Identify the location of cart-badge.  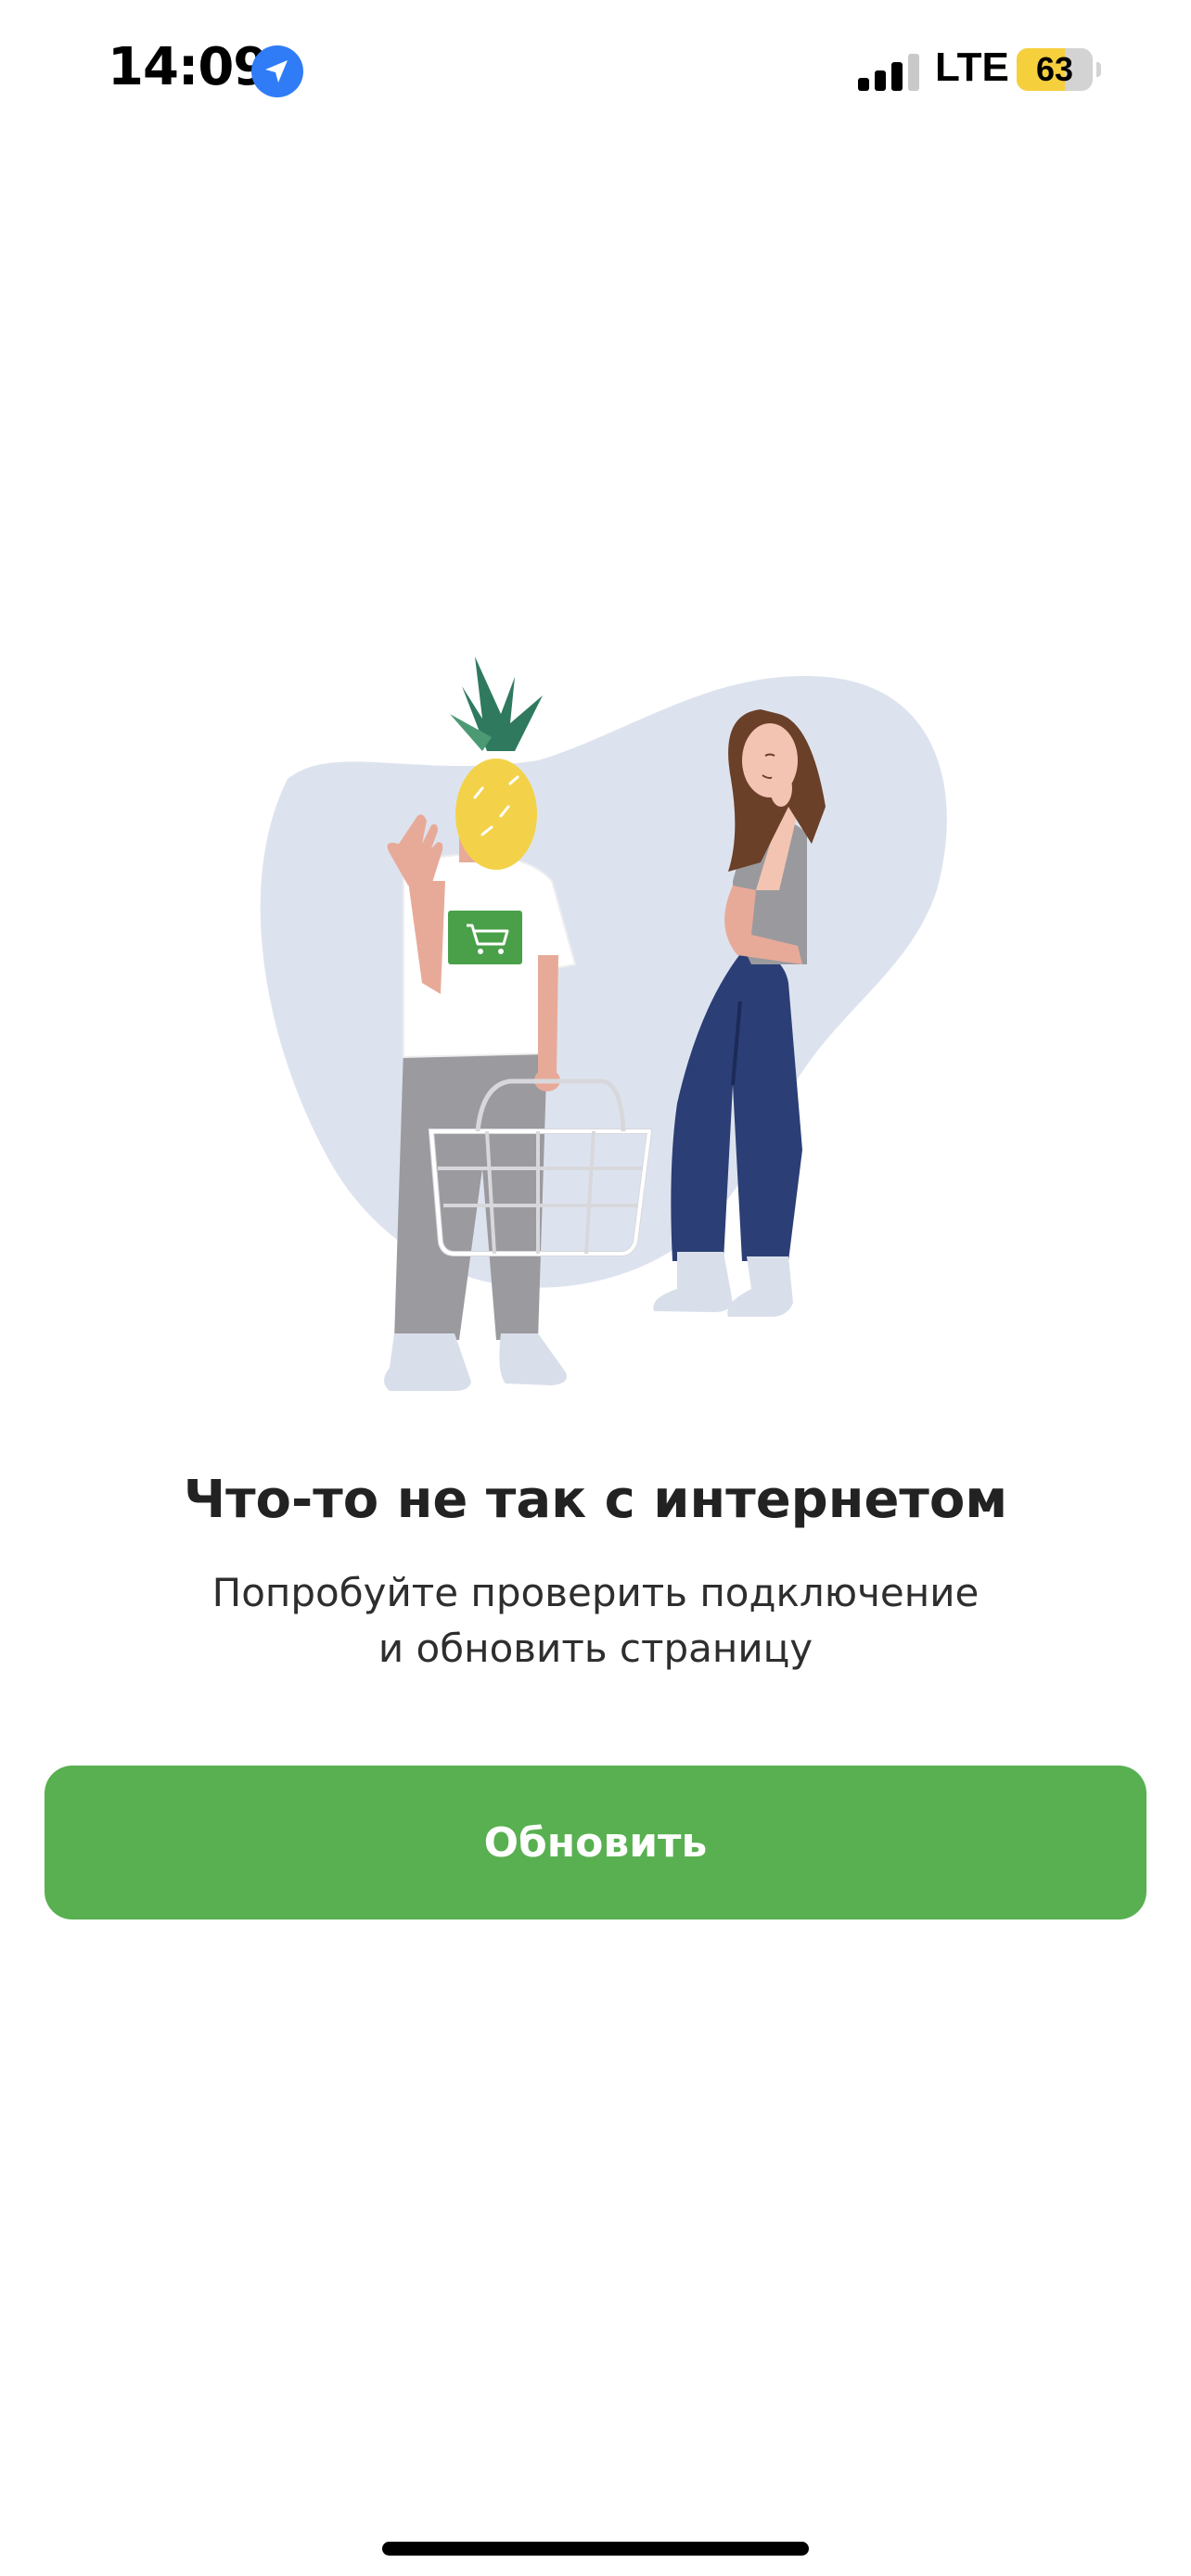
(485, 937).